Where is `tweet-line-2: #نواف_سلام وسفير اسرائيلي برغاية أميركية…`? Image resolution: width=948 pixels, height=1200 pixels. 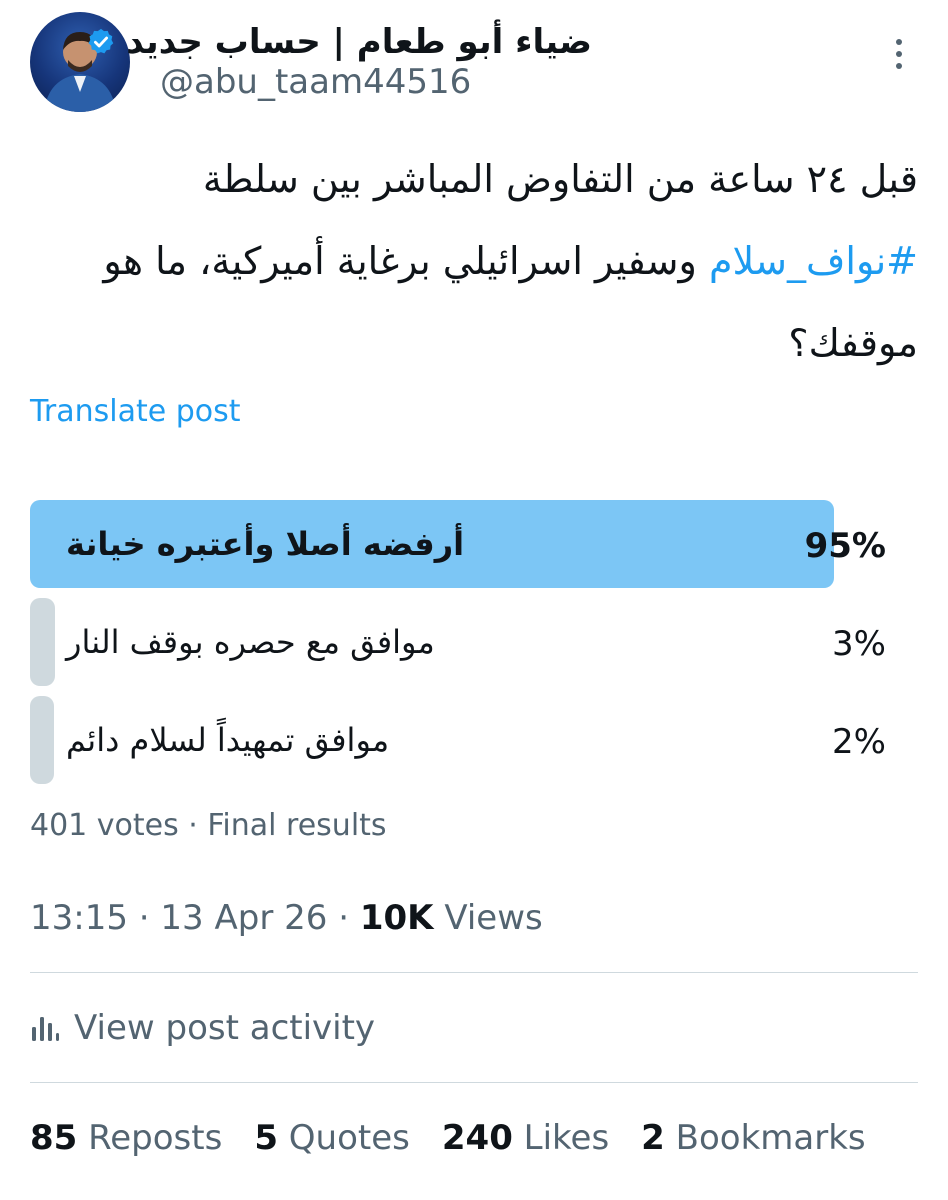
tweet-line-2: #نواف_سلام وسفير اسرائيلي برغاية أميركية… is located at coordinates (478, 261).